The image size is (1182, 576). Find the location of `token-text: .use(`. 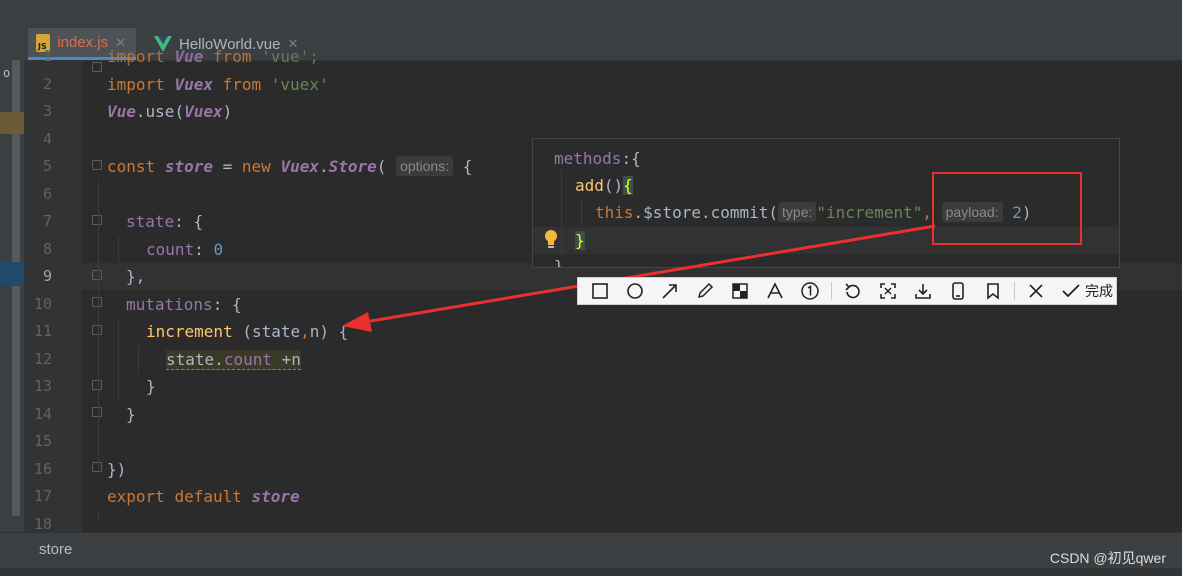

token-text: .use( is located at coordinates (160, 111).